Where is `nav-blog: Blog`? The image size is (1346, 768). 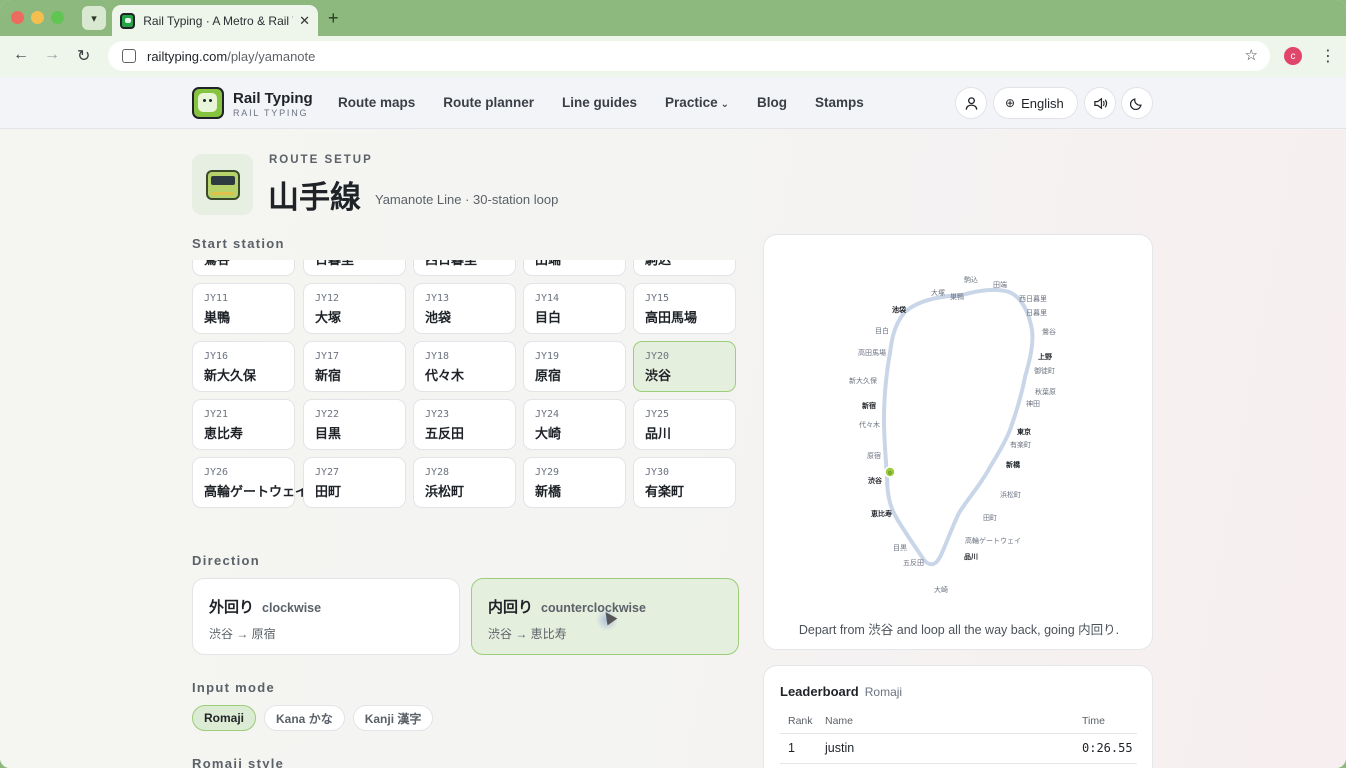 nav-blog: Blog is located at coordinates (772, 102).